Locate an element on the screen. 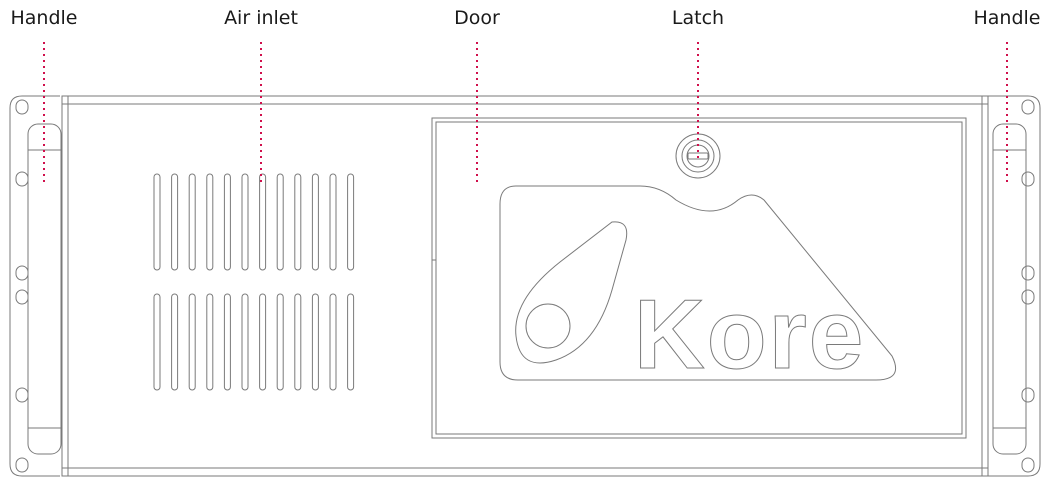  mount-slots-left is located at coordinates (22, 286).